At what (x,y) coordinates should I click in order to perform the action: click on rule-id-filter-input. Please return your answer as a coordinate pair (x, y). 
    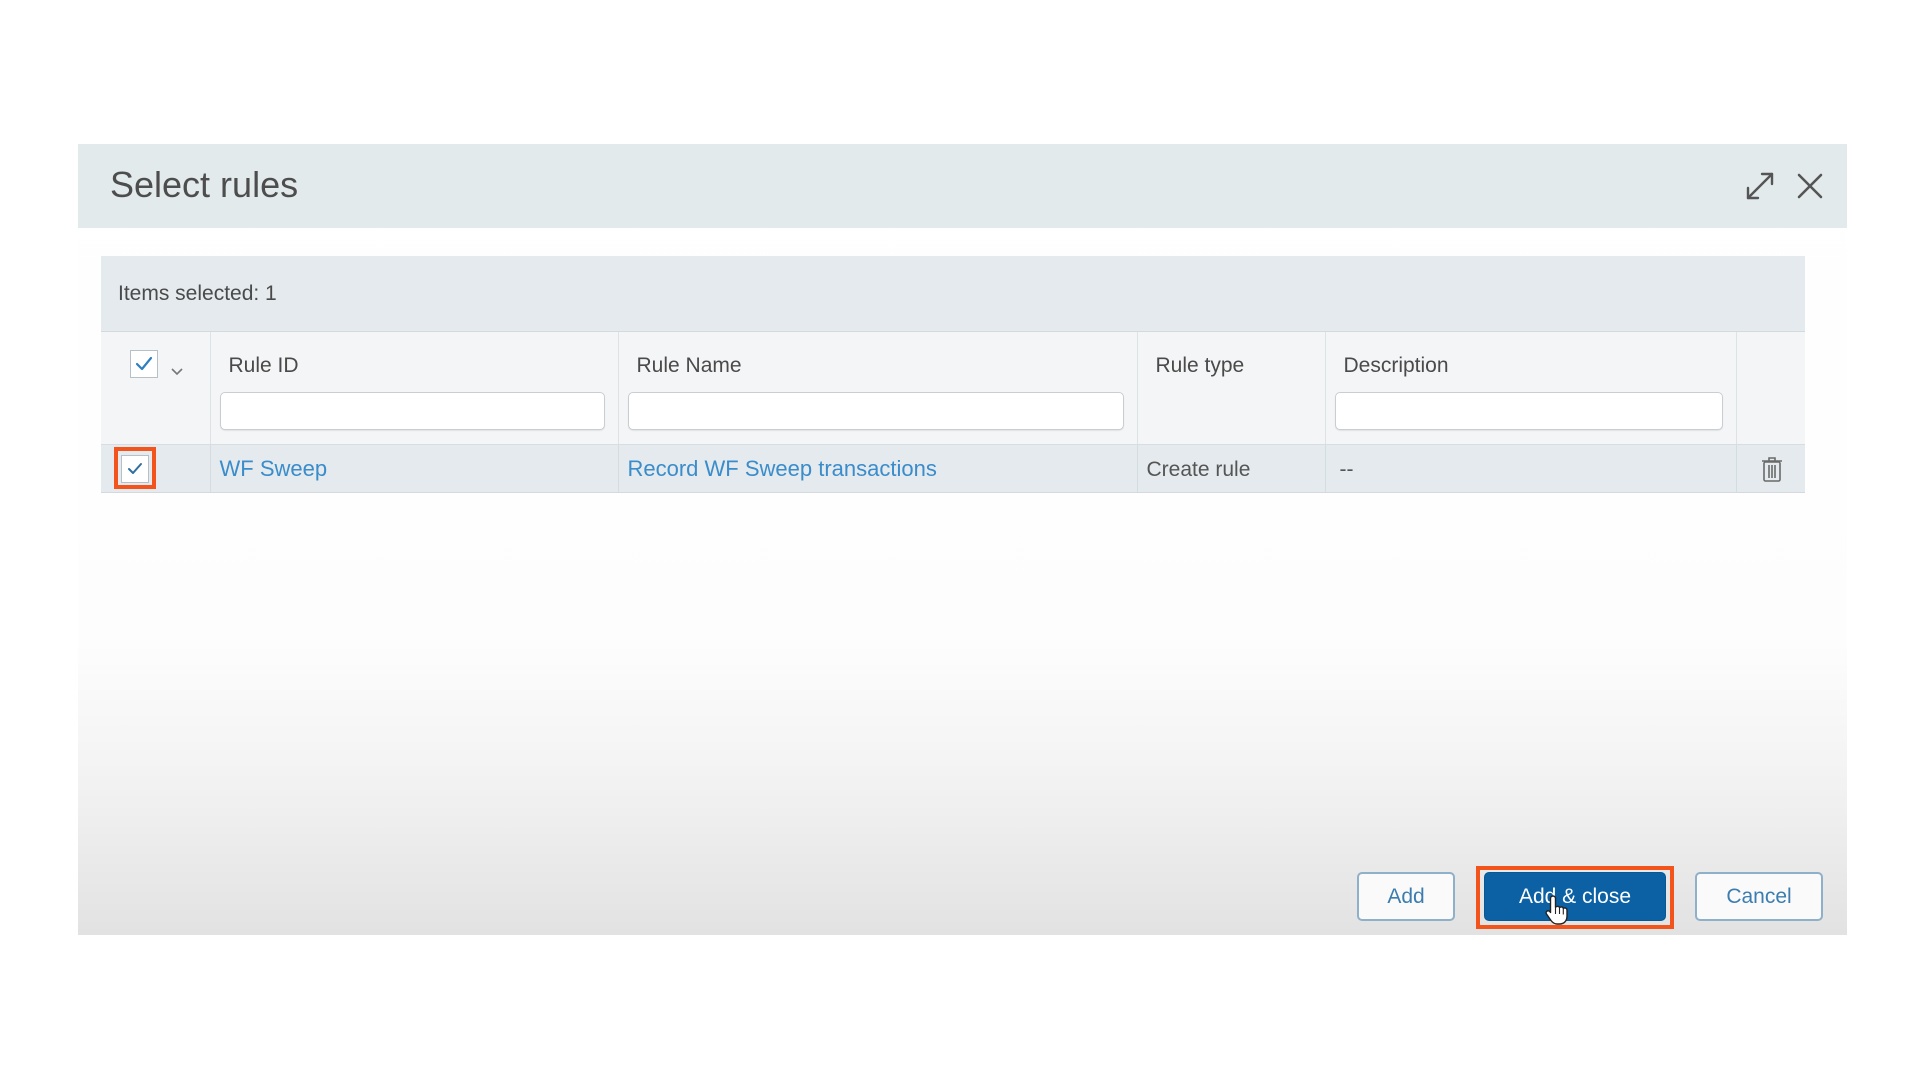
    Looking at the image, I should click on (412, 411).